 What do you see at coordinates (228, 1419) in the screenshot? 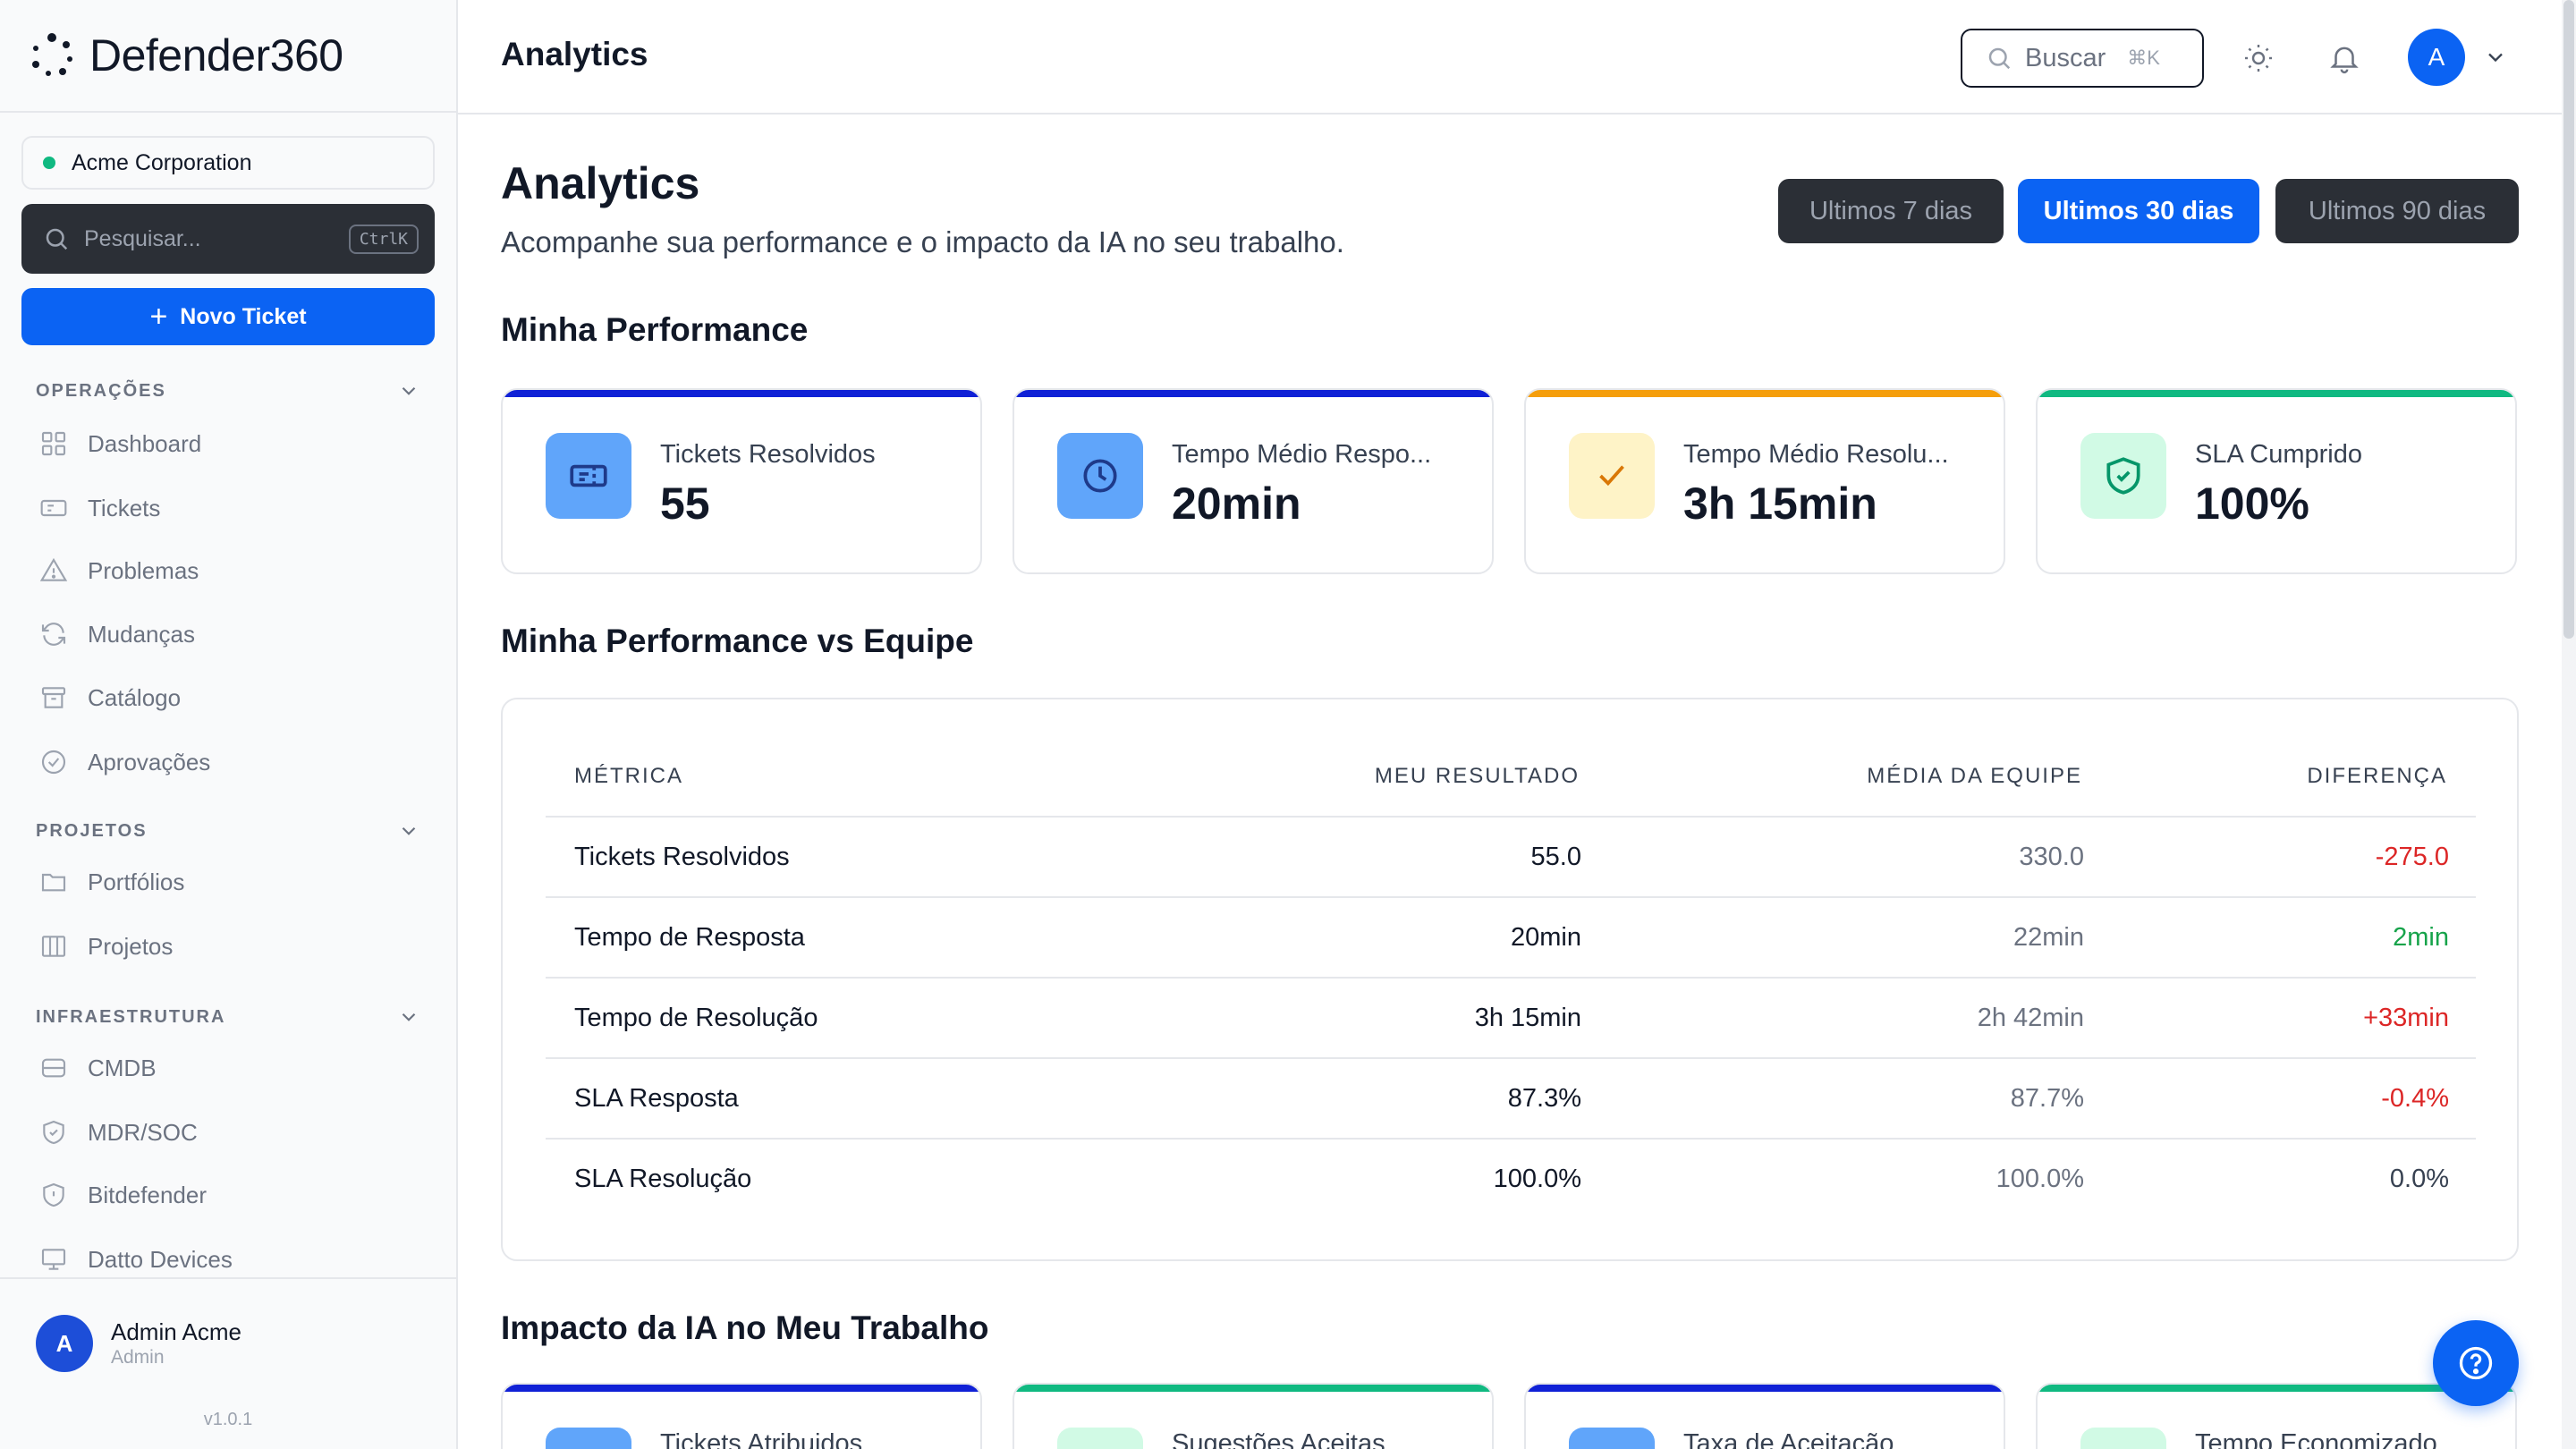
I see `app-version: v1.0.1` at bounding box center [228, 1419].